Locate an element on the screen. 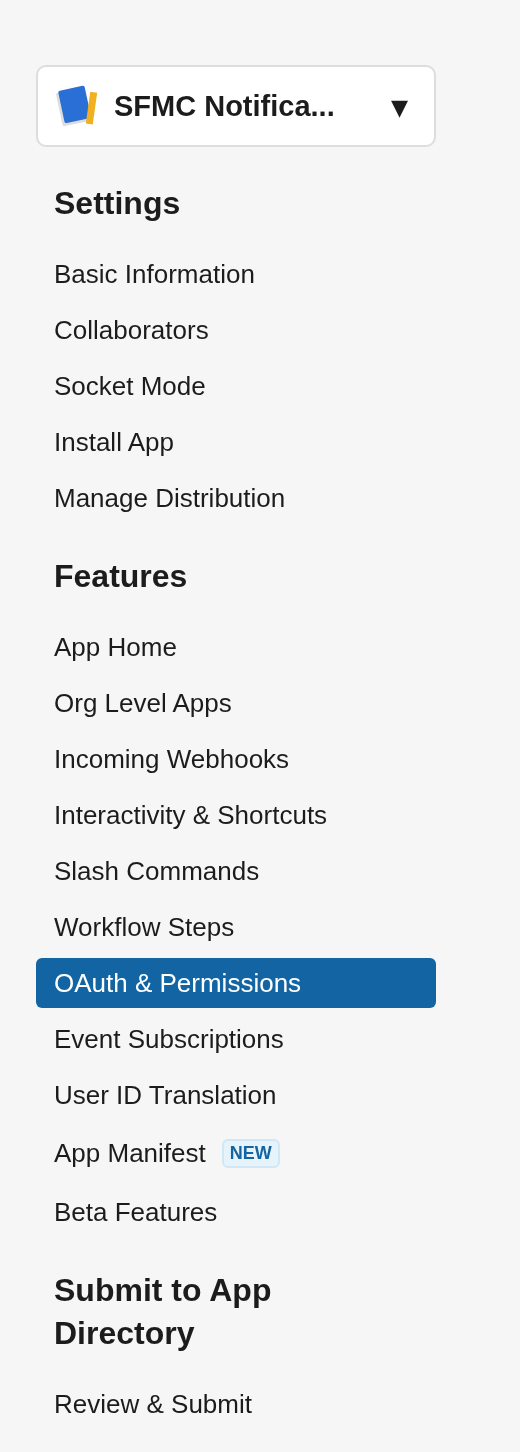  nav-item: Incoming Webhooks is located at coordinates (236, 759).